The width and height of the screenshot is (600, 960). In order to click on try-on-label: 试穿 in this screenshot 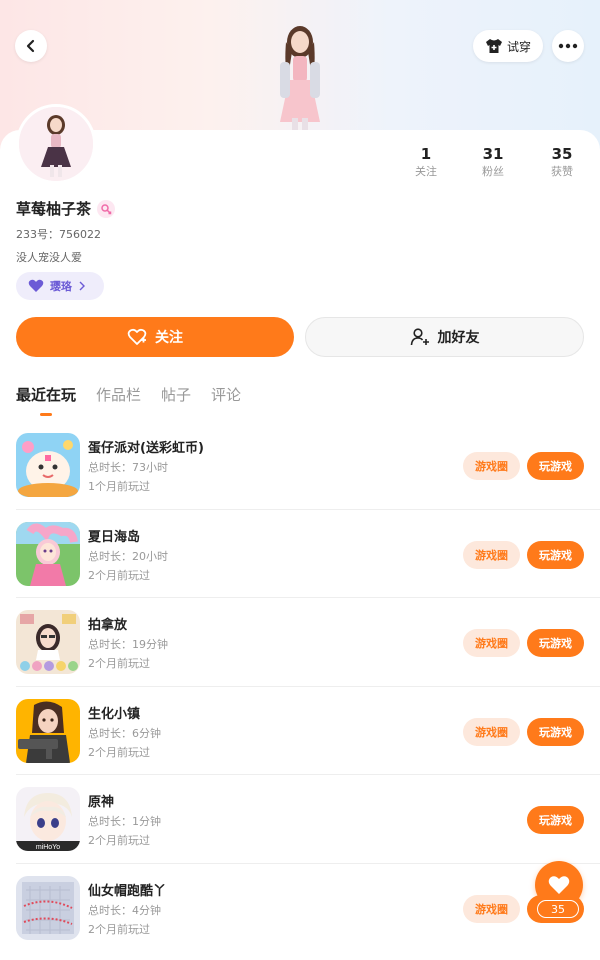, I will do `click(518, 46)`.